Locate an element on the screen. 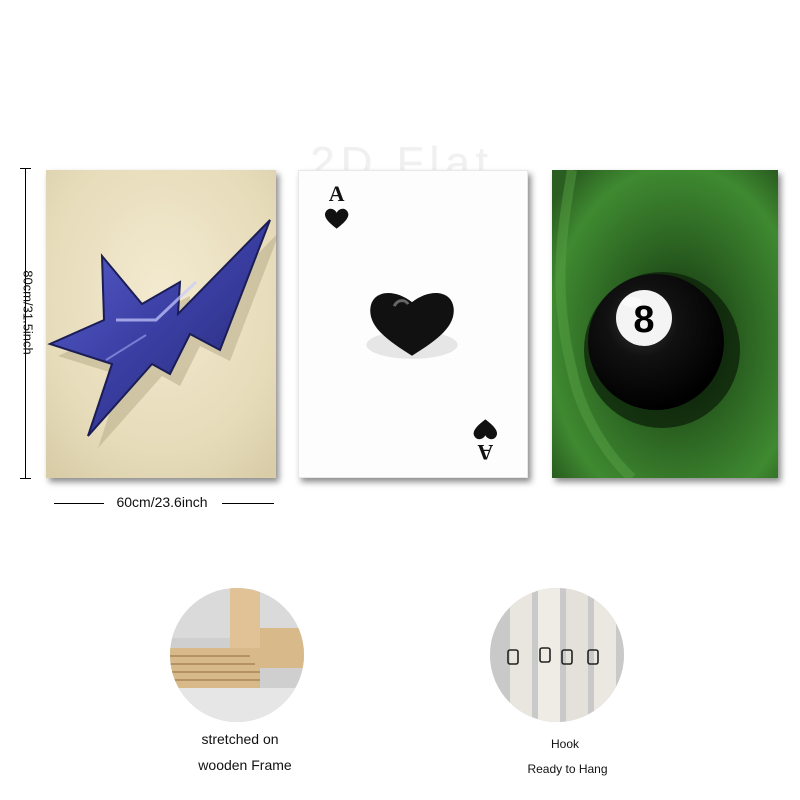  panel-ace-card-artwork: A A is located at coordinates (413, 324).